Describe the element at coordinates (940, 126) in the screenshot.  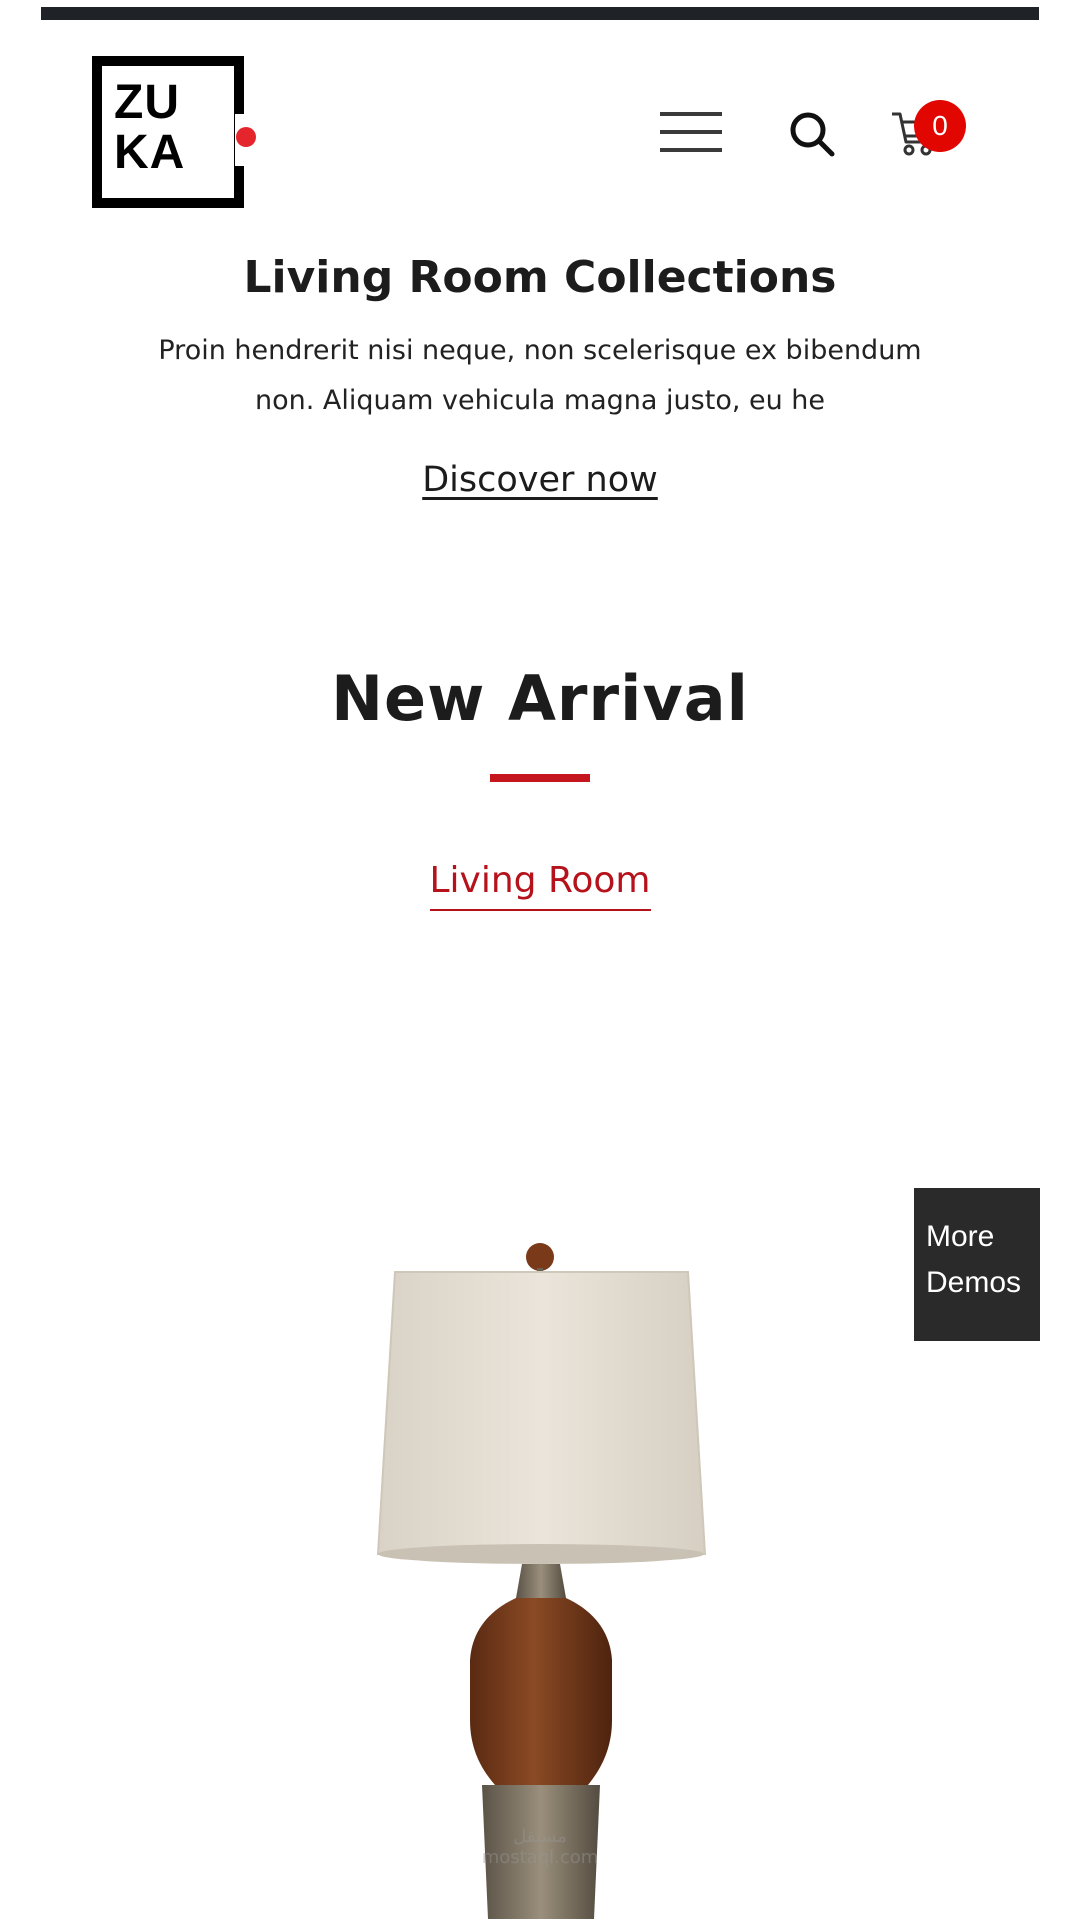
I see `cart-count-badge: 0` at that location.